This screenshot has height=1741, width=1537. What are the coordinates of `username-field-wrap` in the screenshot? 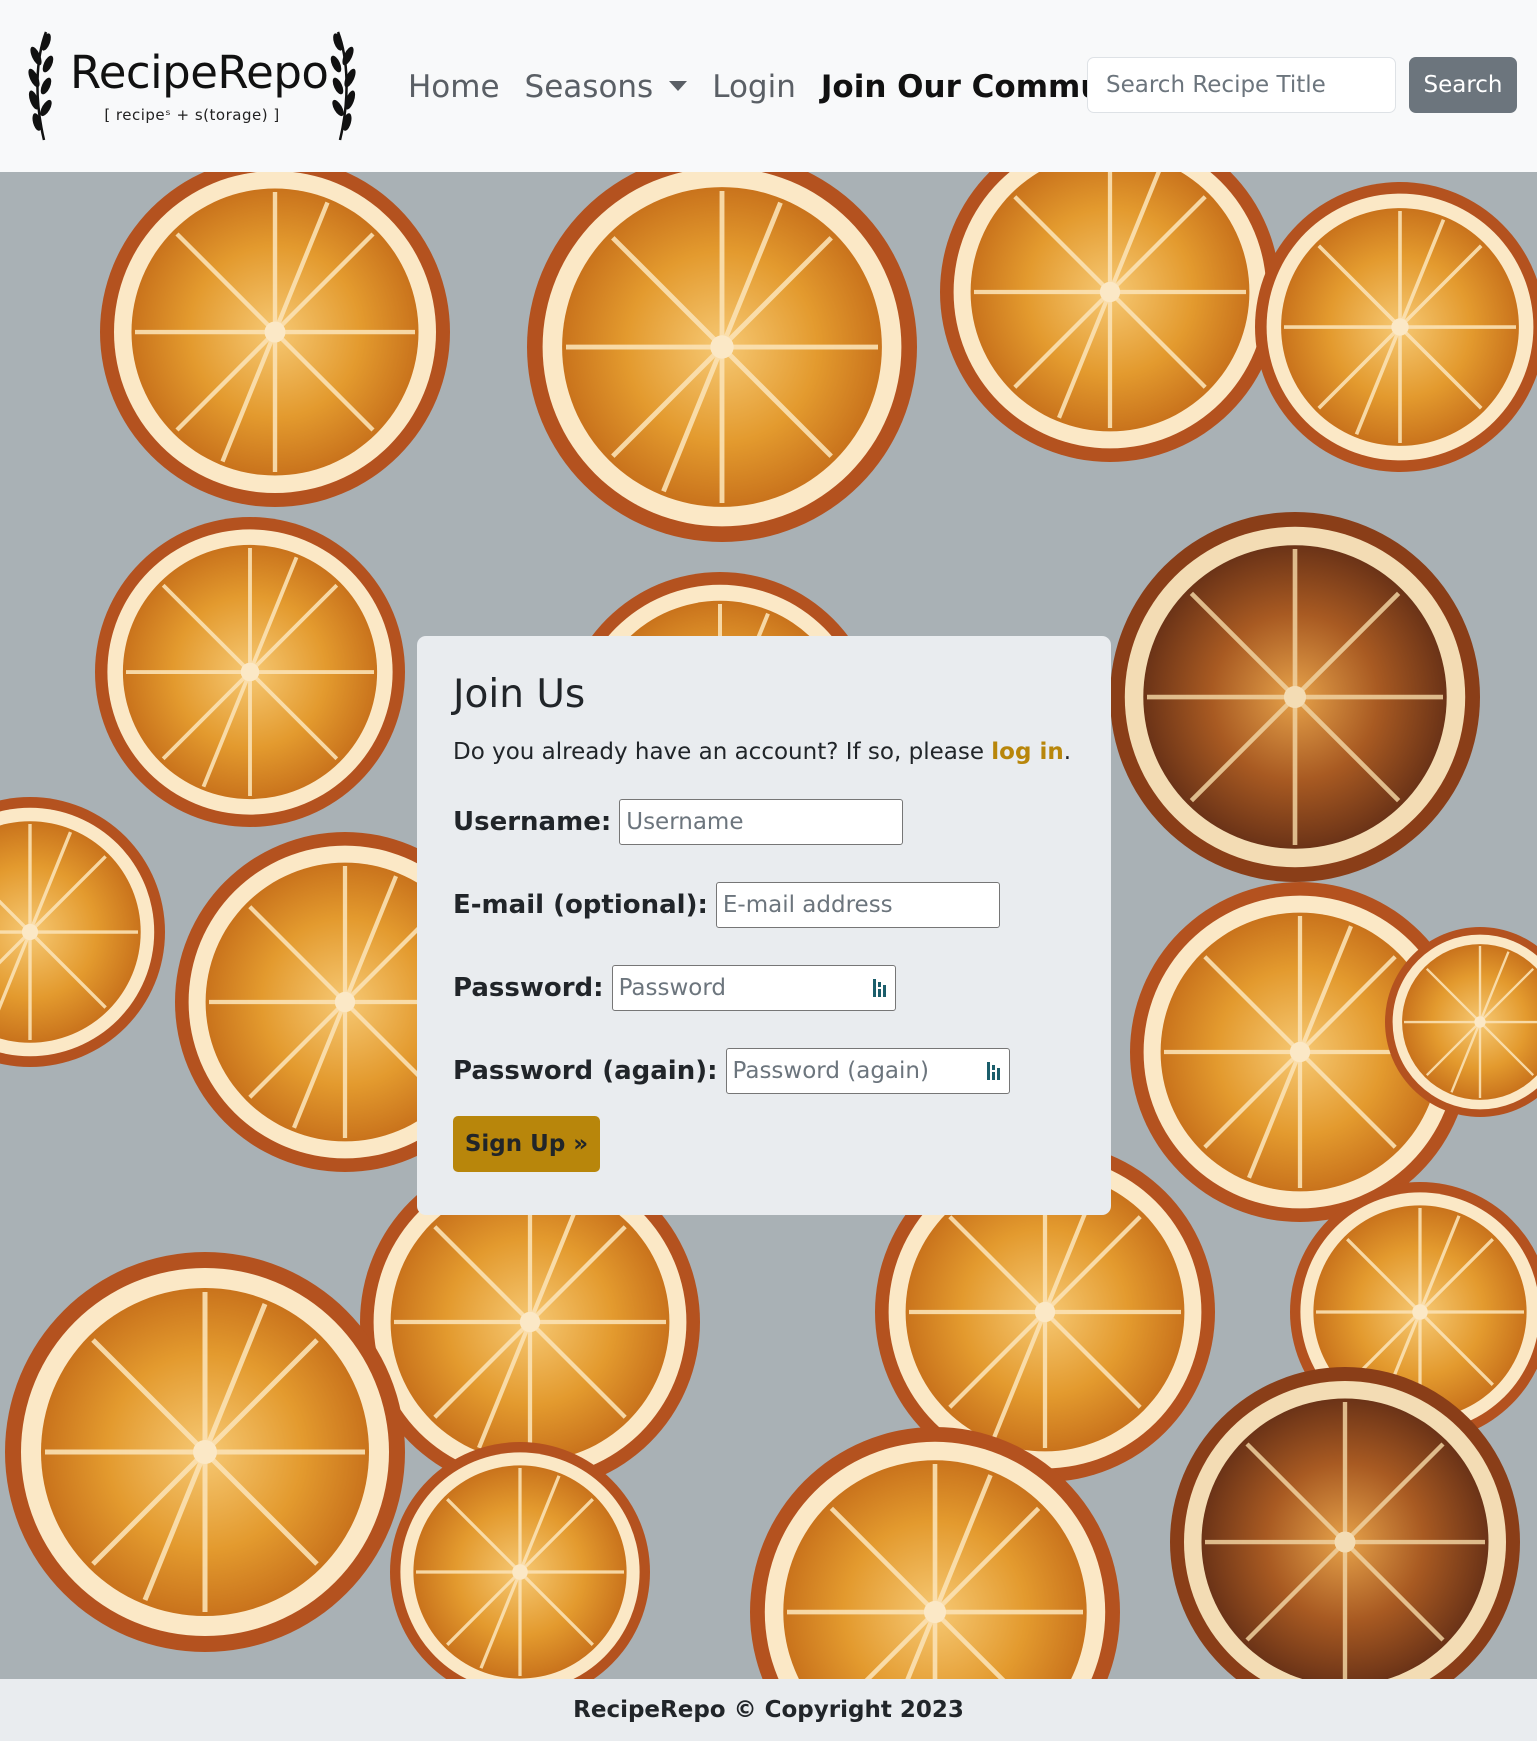 It's located at (761, 821).